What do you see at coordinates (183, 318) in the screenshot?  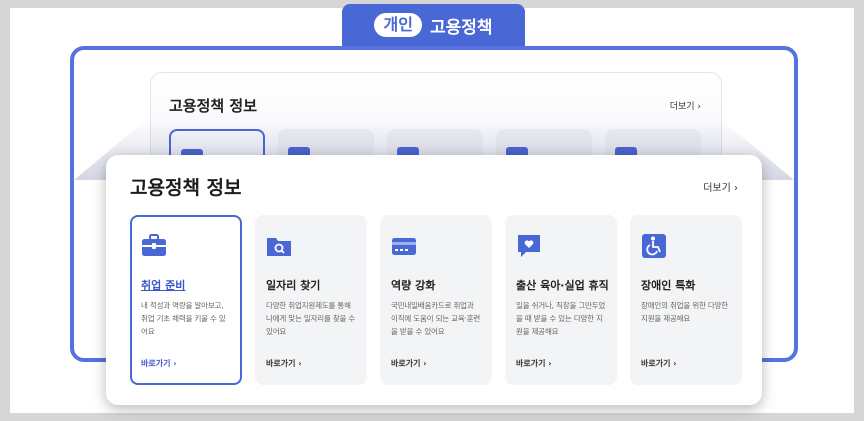 I see `card-description: 내 적성과 역량을 알아보고, 취업 기초 체력을 키울 수 있어요` at bounding box center [183, 318].